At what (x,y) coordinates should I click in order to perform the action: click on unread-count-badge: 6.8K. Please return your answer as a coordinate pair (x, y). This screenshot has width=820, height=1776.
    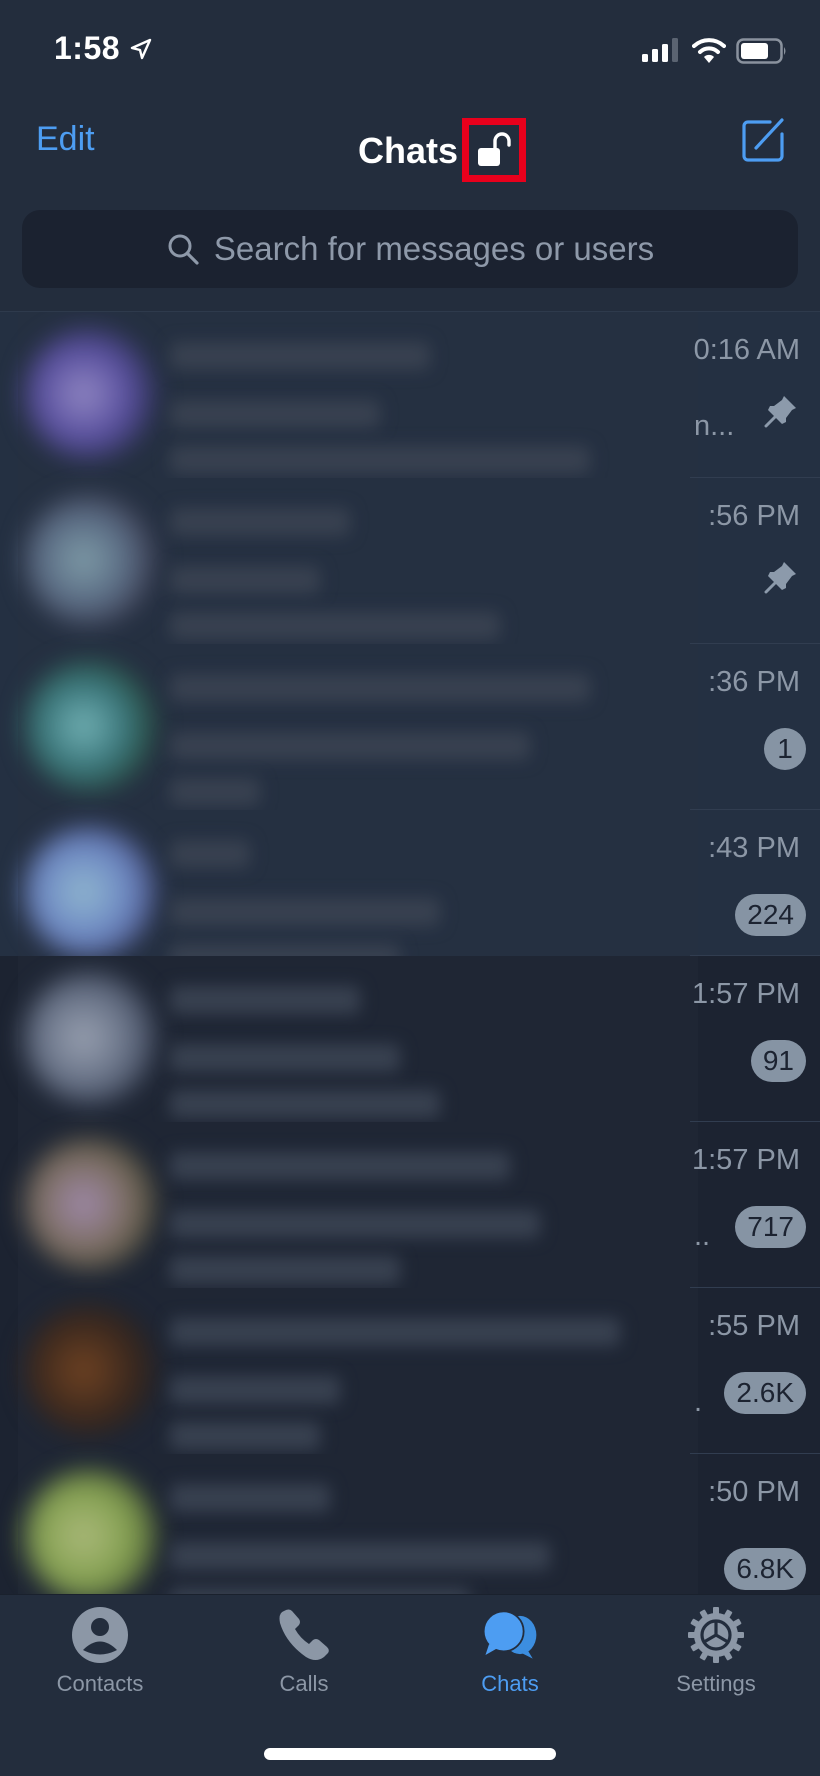
    Looking at the image, I should click on (765, 1569).